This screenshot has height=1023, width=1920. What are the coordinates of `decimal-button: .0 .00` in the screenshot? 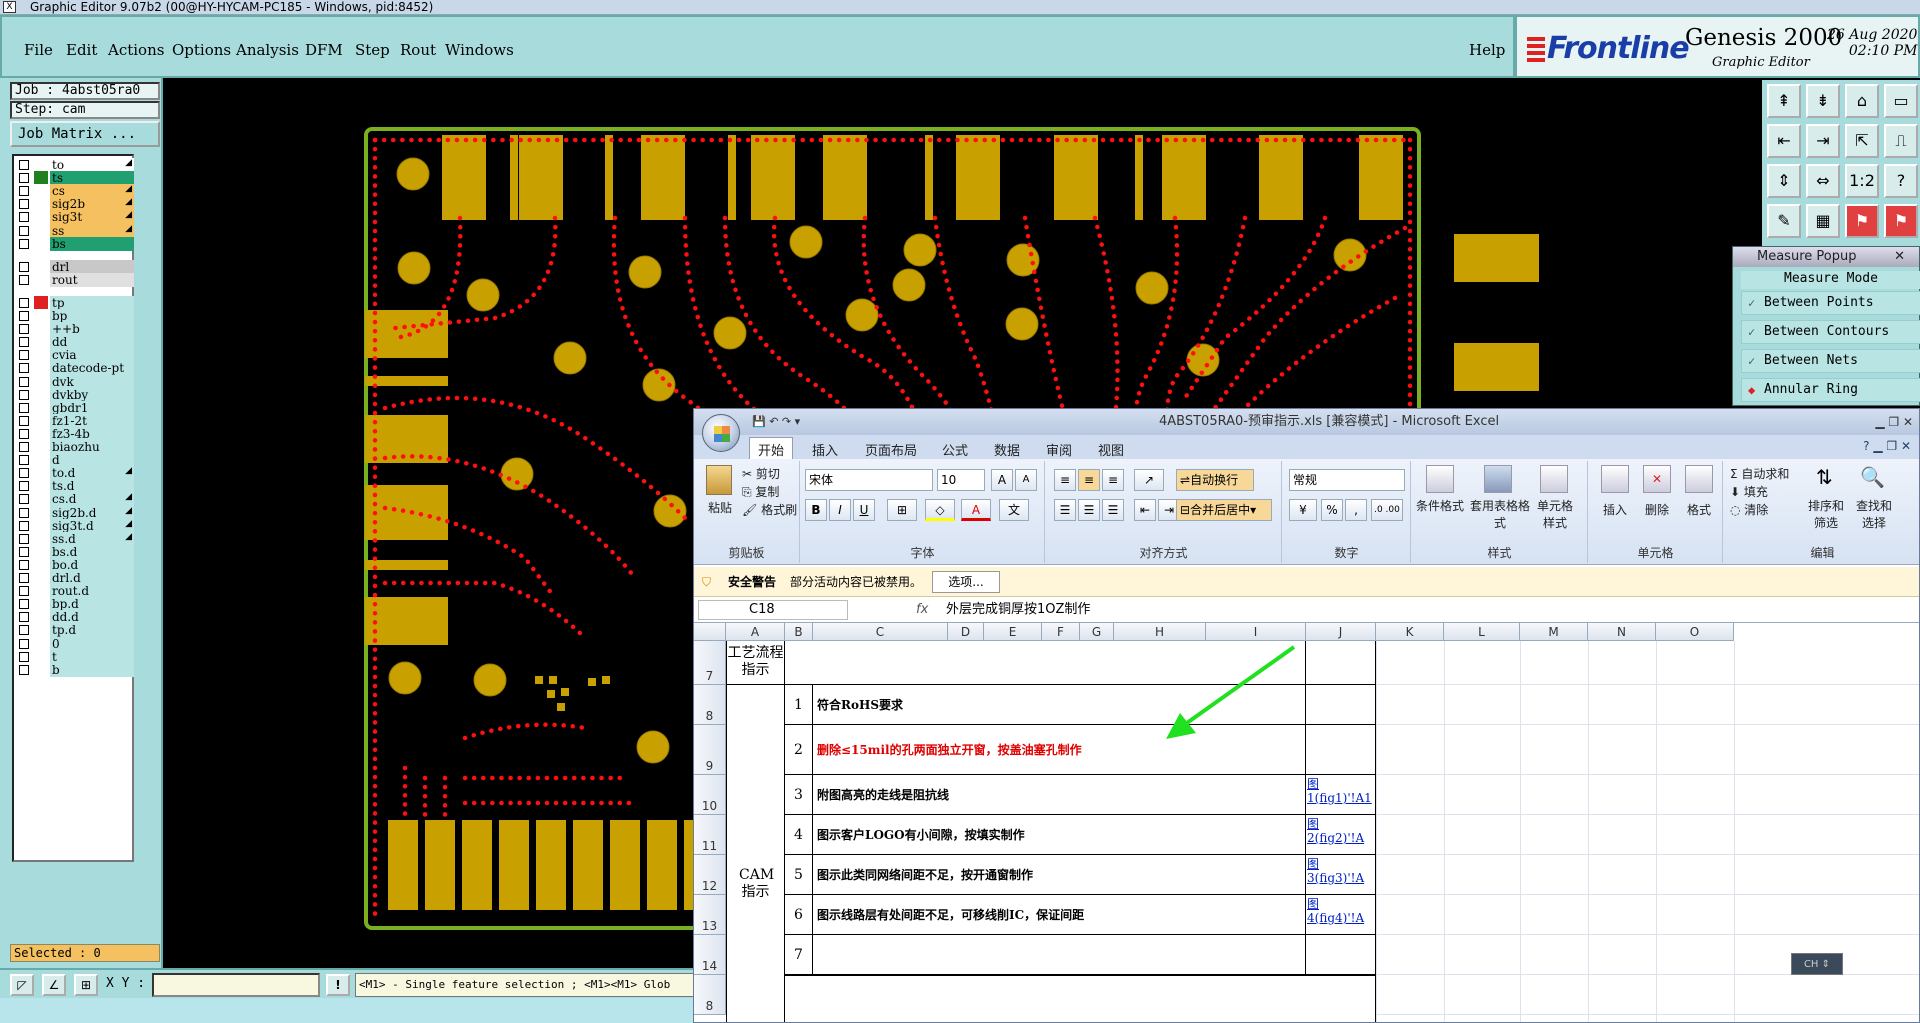 It's located at (1387, 510).